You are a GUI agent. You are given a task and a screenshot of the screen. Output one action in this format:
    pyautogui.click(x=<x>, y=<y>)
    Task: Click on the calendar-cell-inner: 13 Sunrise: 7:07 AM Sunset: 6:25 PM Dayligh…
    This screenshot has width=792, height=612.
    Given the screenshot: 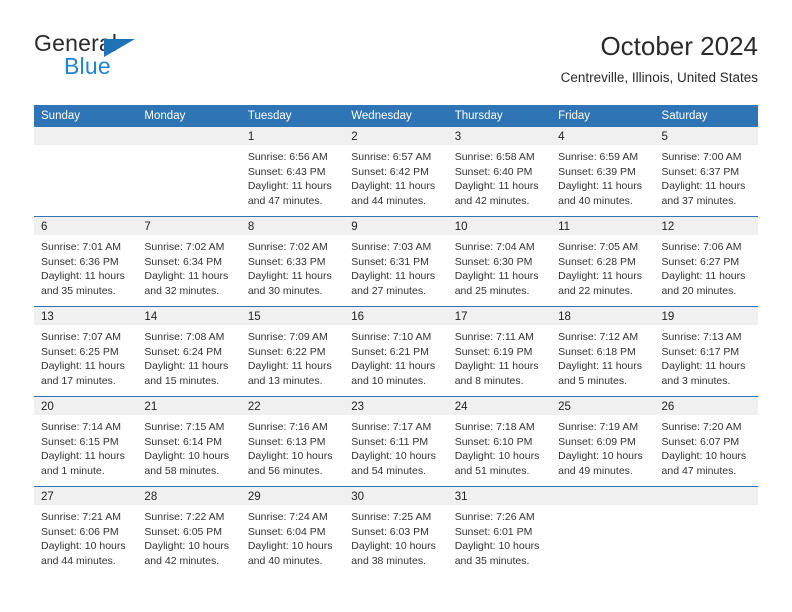 What is the action you would take?
    pyautogui.click(x=86, y=351)
    